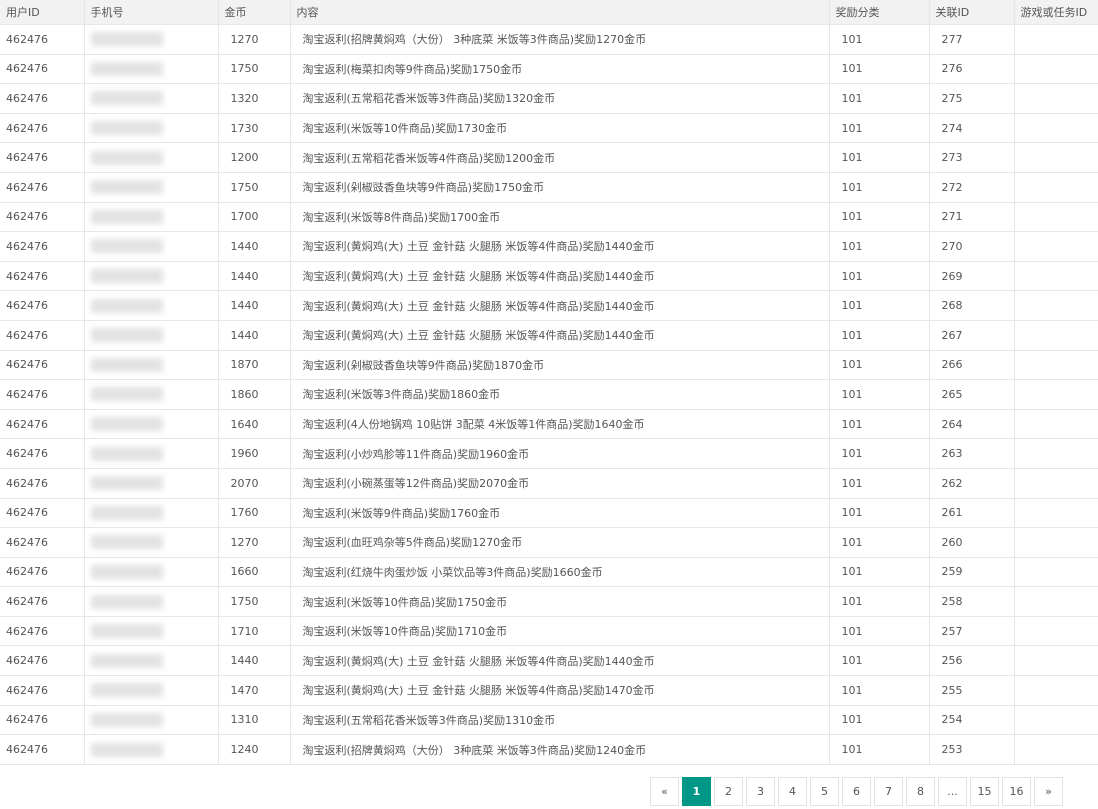 The height and width of the screenshot is (809, 1098). Describe the element at coordinates (879, 12) in the screenshot. I see `header-reward-category: 奖励分类` at that location.